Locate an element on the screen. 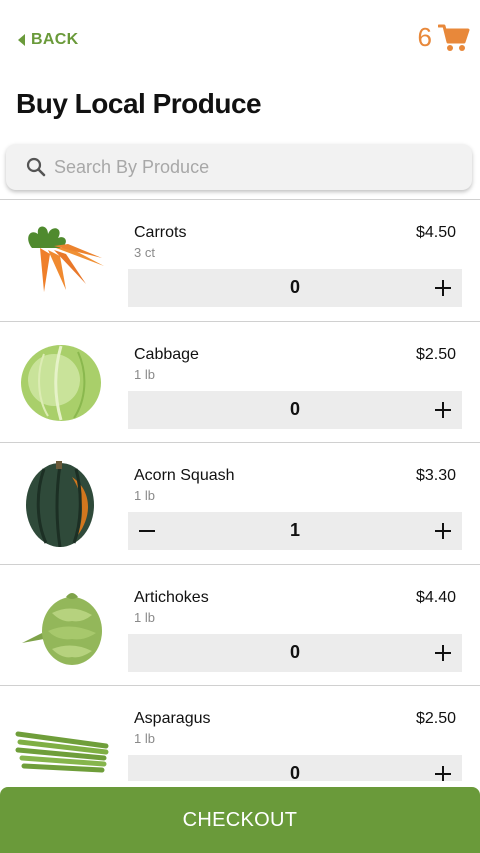 This screenshot has height=853, width=480. cabbage-image is located at coordinates (62, 383).